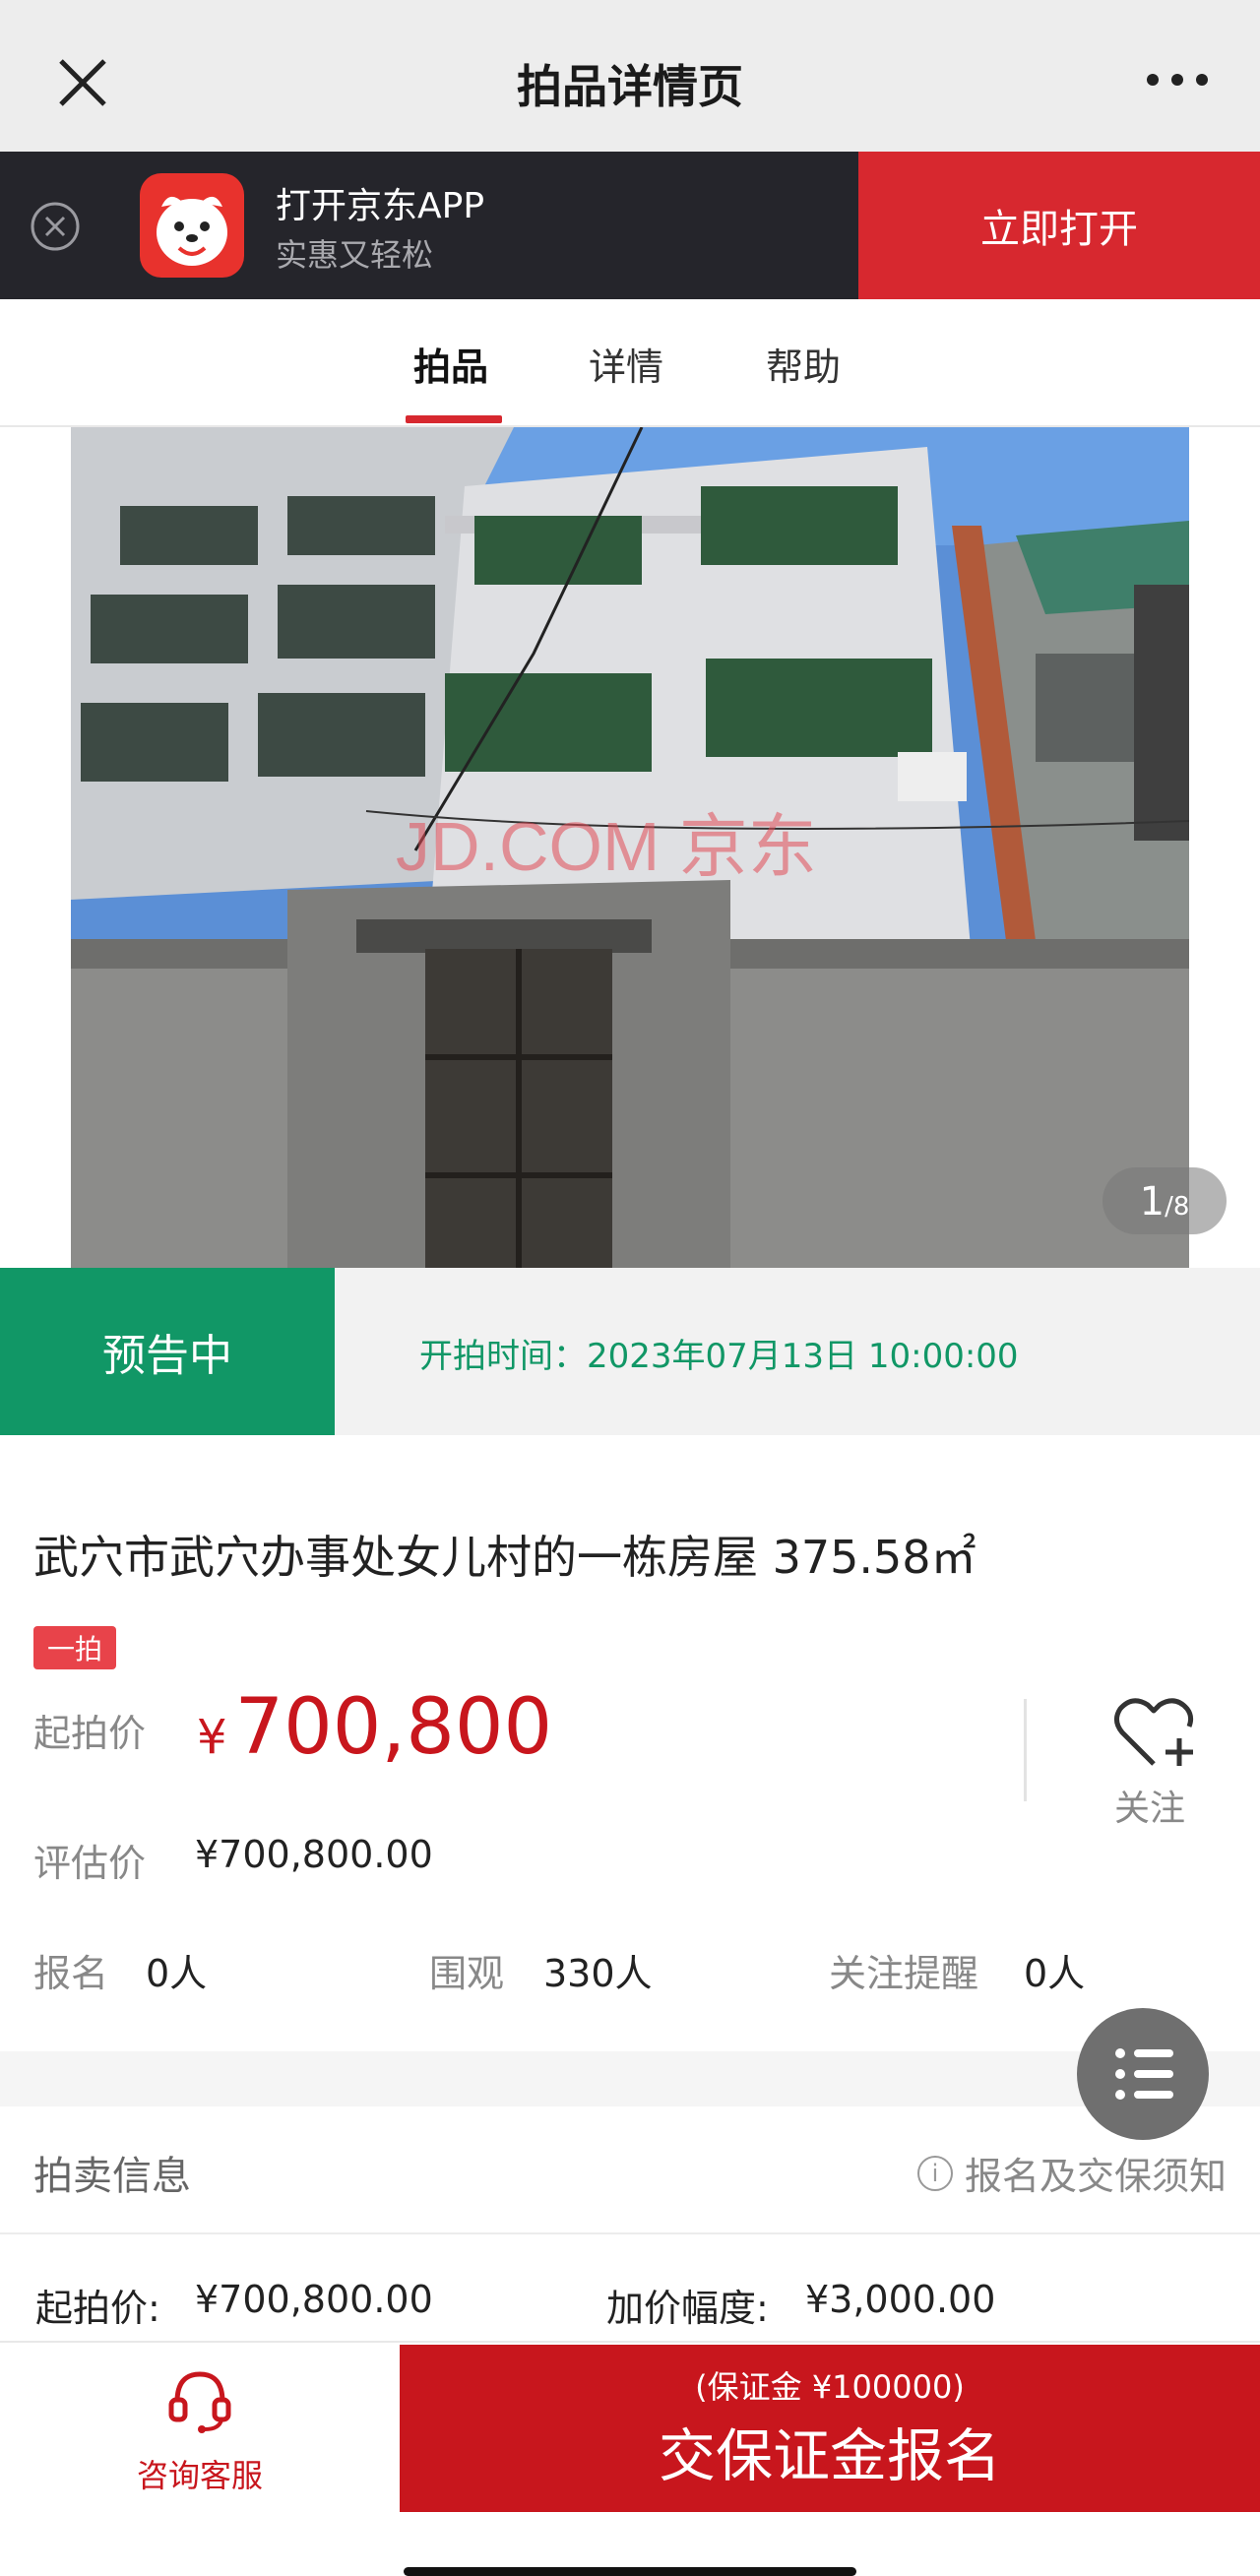 The height and width of the screenshot is (2576, 1260). What do you see at coordinates (314, 1854) in the screenshot?
I see `appraisal-value: ¥700,800.00` at bounding box center [314, 1854].